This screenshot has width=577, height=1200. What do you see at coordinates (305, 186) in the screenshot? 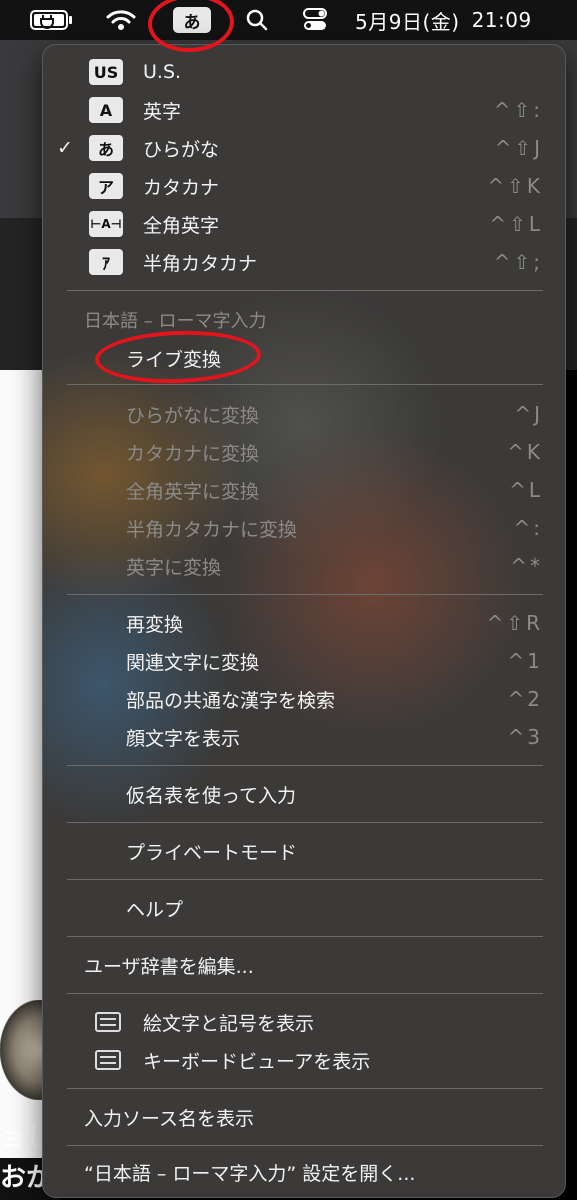
I see `menu-item-source-katakana: ア カタカナ ^⇧K` at bounding box center [305, 186].